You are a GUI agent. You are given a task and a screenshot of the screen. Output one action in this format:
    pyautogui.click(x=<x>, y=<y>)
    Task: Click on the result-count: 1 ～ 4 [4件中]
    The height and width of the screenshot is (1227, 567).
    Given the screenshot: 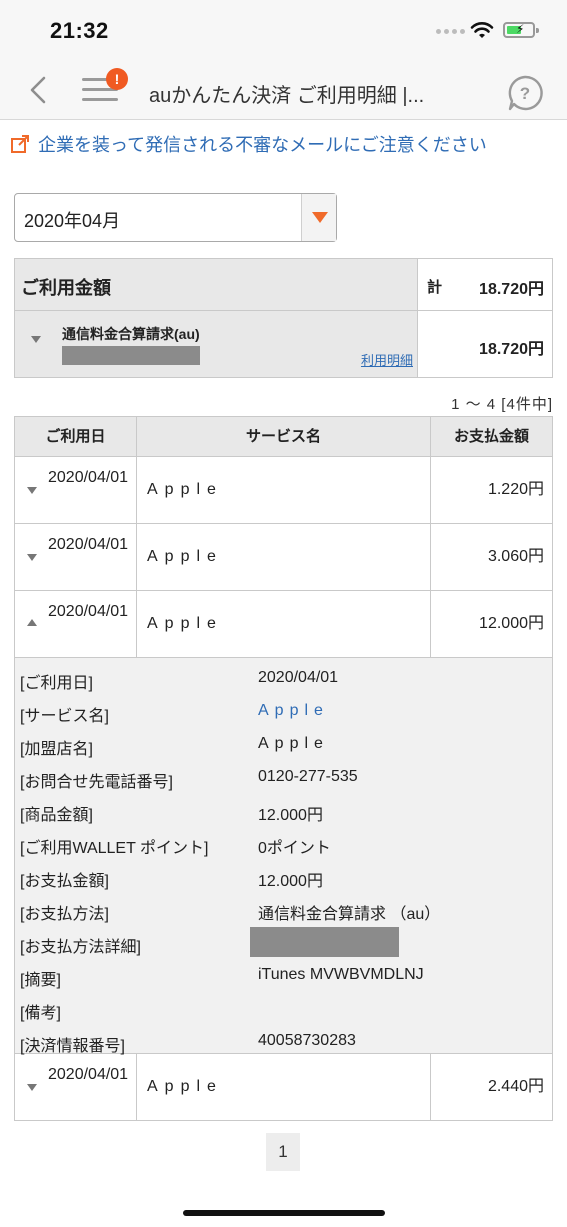 What is the action you would take?
    pyautogui.click(x=502, y=404)
    